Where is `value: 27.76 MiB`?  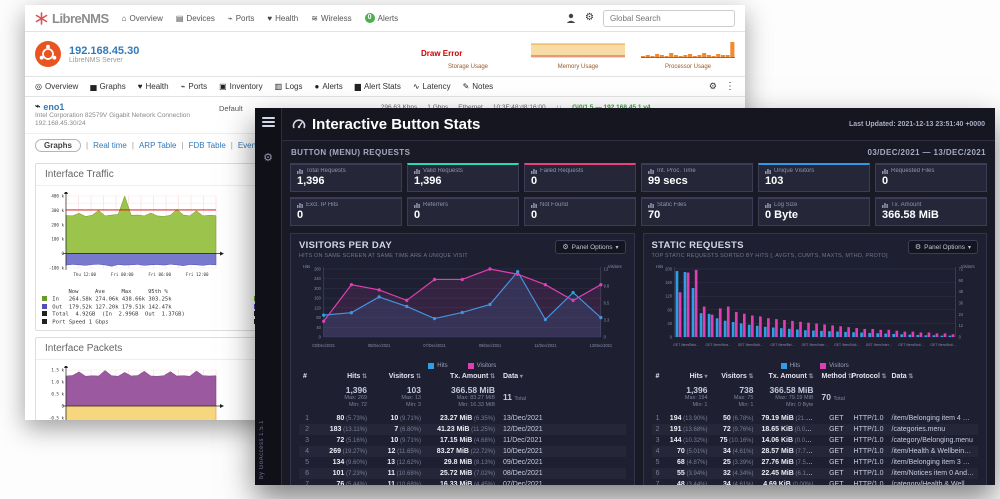
value: 27.76 MiB is located at coordinates (777, 462).